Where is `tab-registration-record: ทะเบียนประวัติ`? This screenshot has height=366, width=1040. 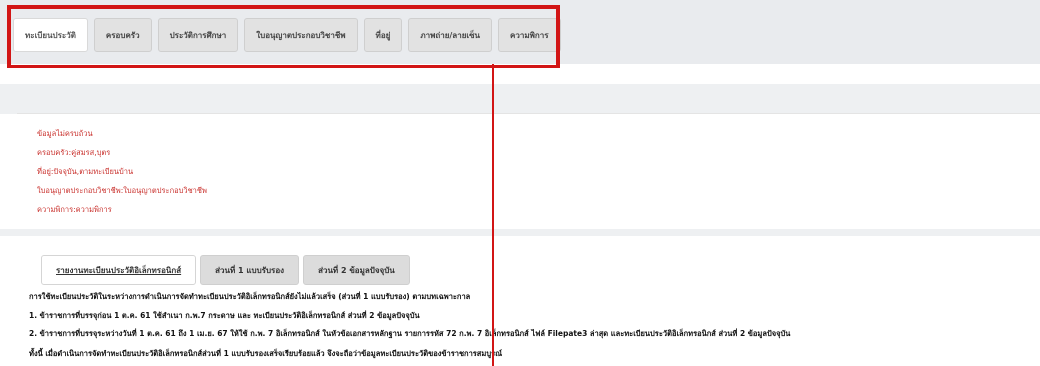
tab-registration-record: ทะเบียนประวัติ is located at coordinates (50, 35).